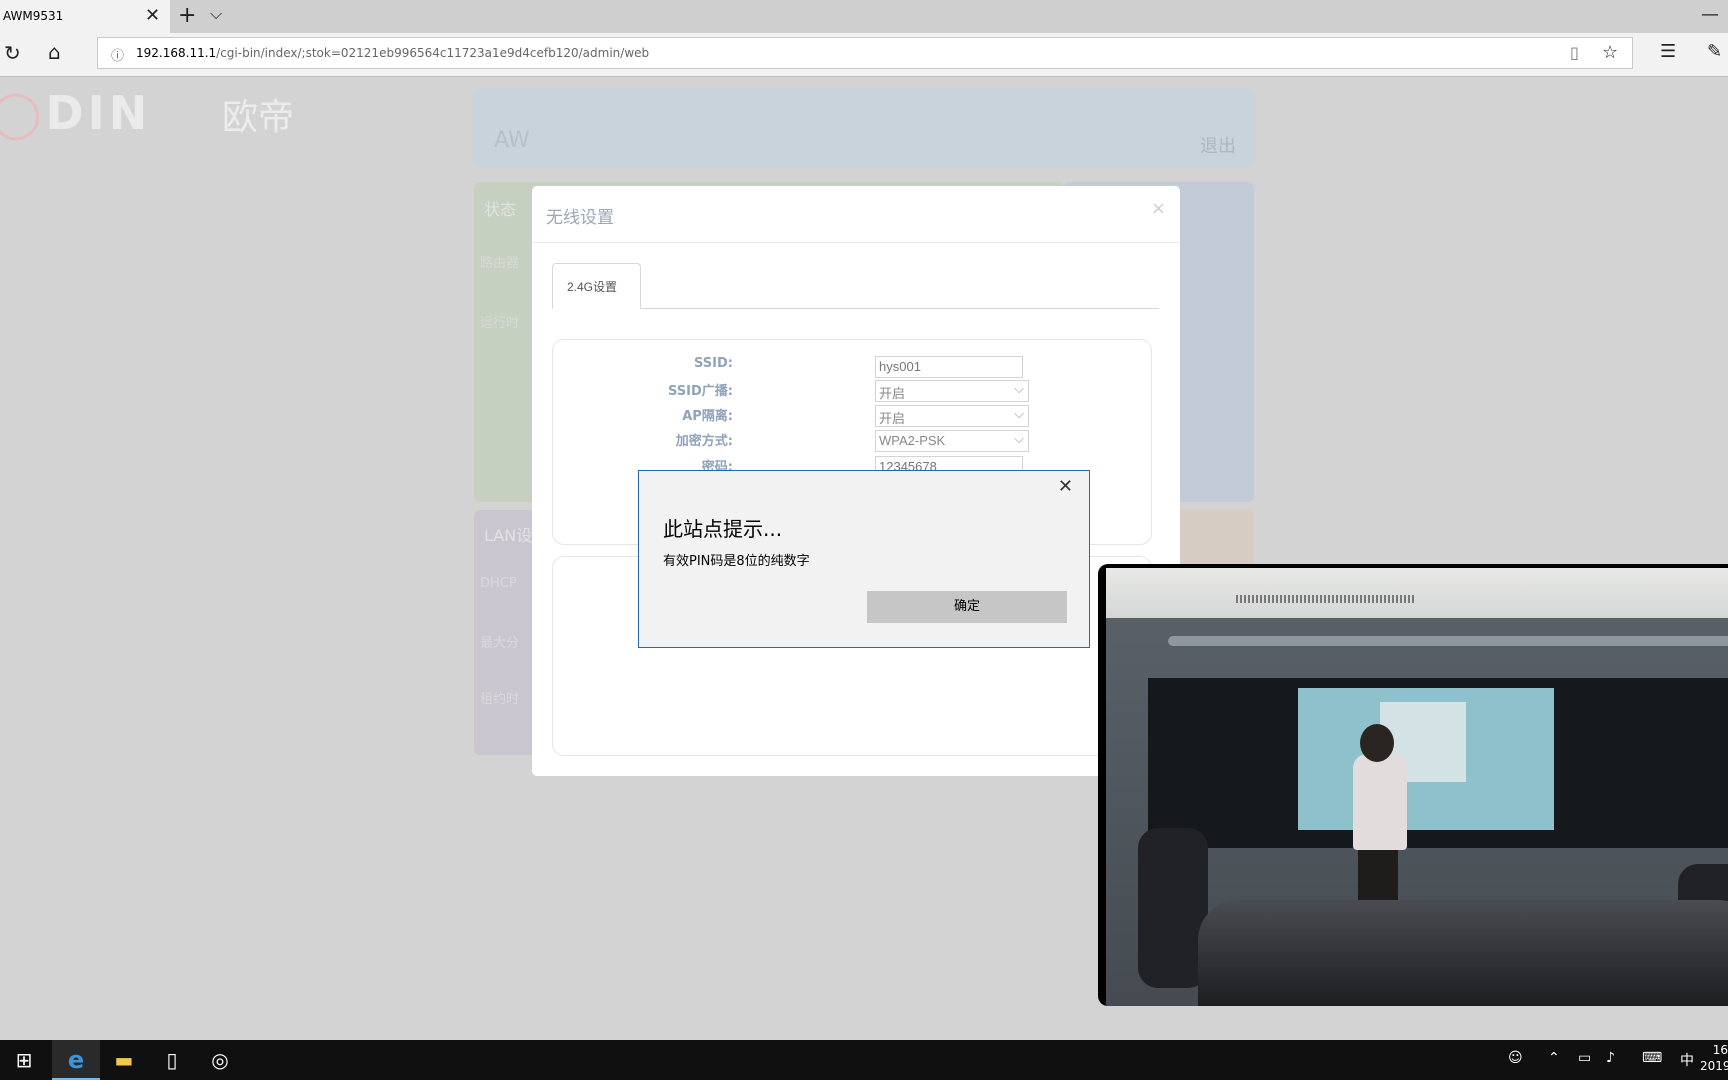  What do you see at coordinates (124, 1060) in the screenshot?
I see `file-explorer-icon: ▬` at bounding box center [124, 1060].